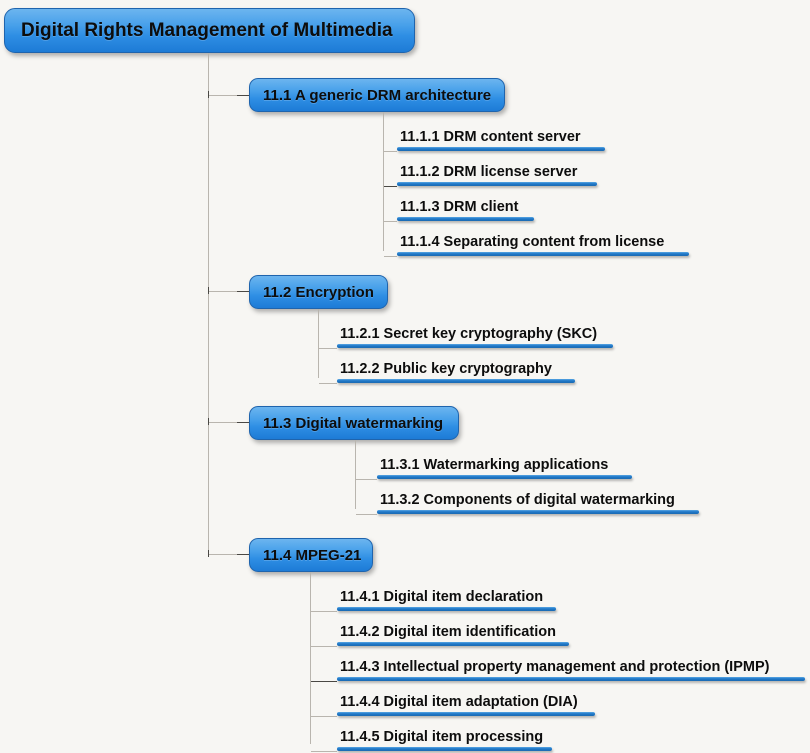  What do you see at coordinates (538, 512) in the screenshot?
I see `leaf-node-3-2-underline` at bounding box center [538, 512].